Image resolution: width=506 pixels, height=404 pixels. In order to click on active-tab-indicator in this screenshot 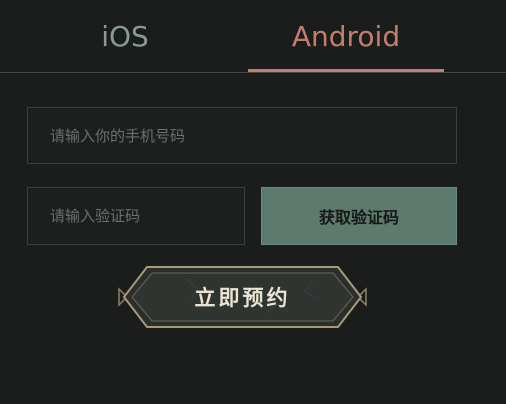, I will do `click(346, 70)`.